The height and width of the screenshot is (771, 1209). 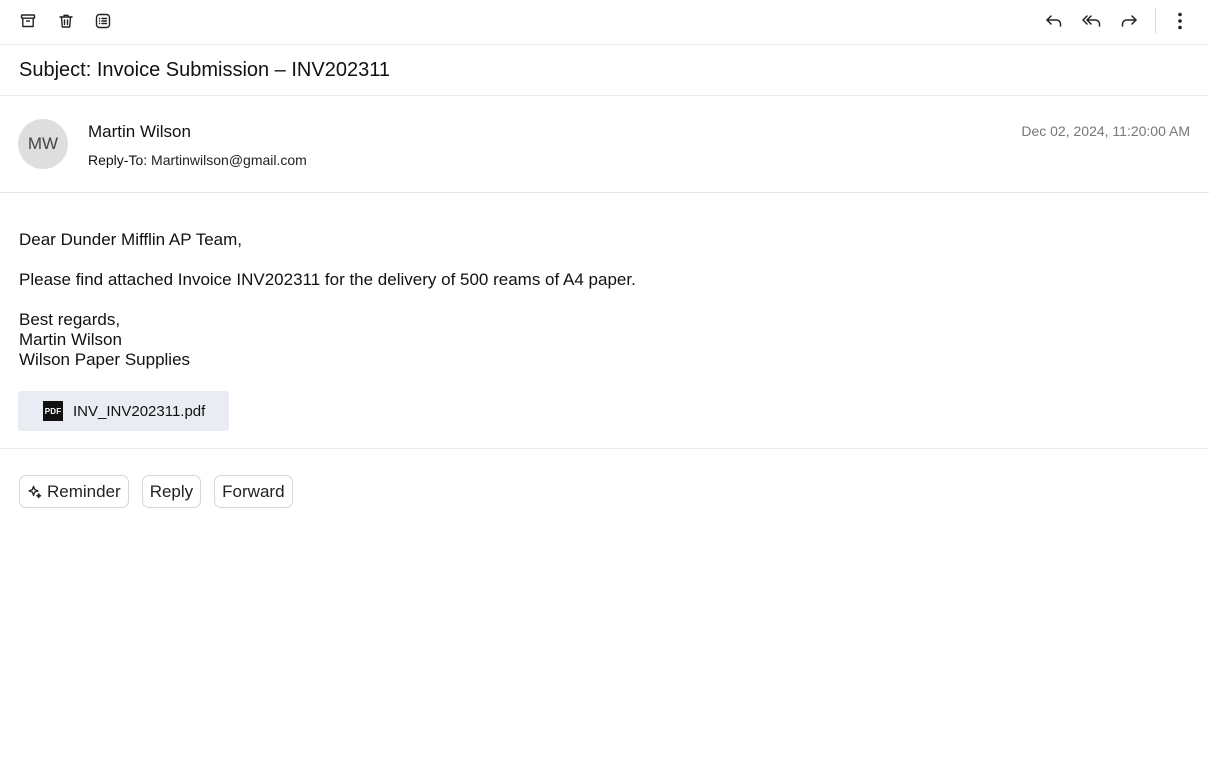 I want to click on attachment-filename: INV_INV202311.pdf, so click(x=139, y=411).